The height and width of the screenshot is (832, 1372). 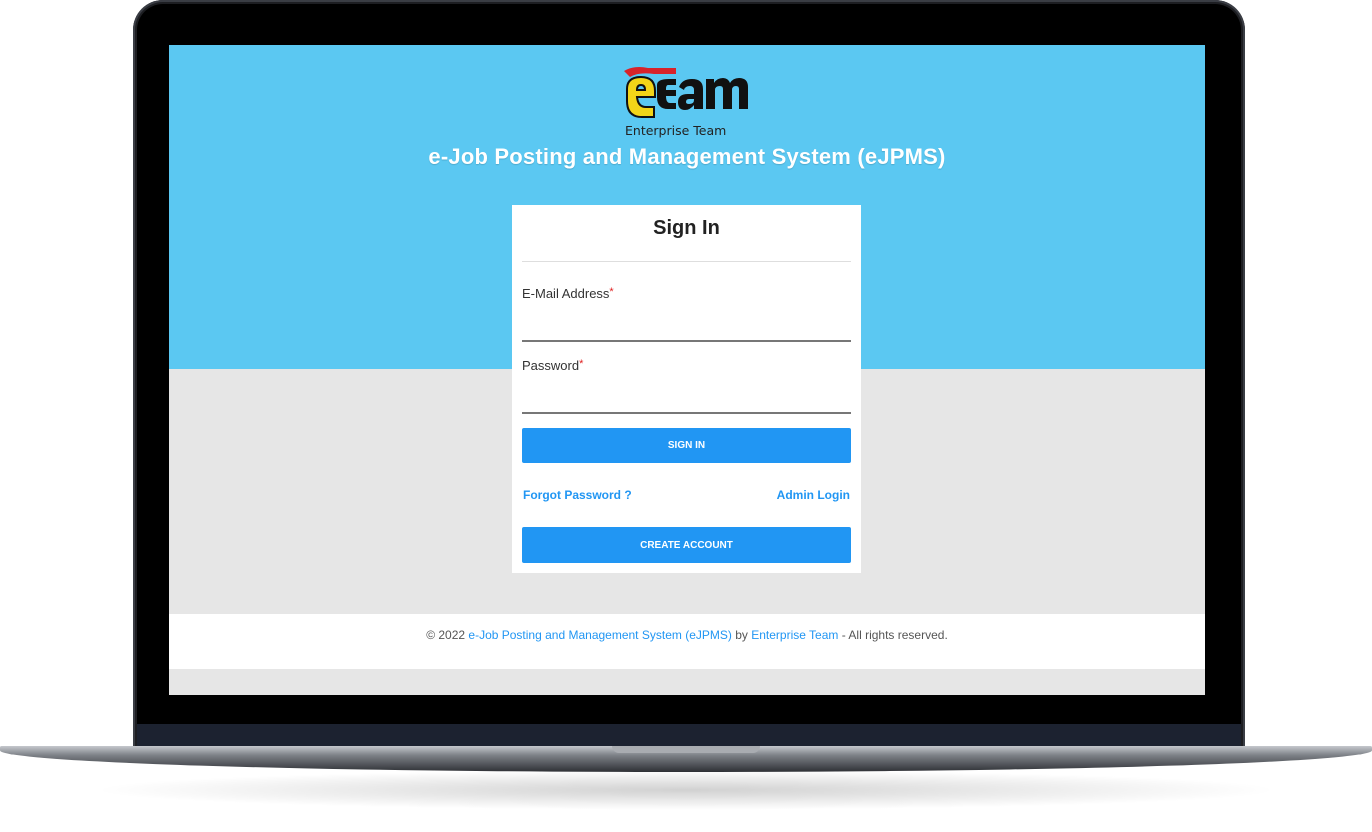 I want to click on card-divider, so click(x=686, y=261).